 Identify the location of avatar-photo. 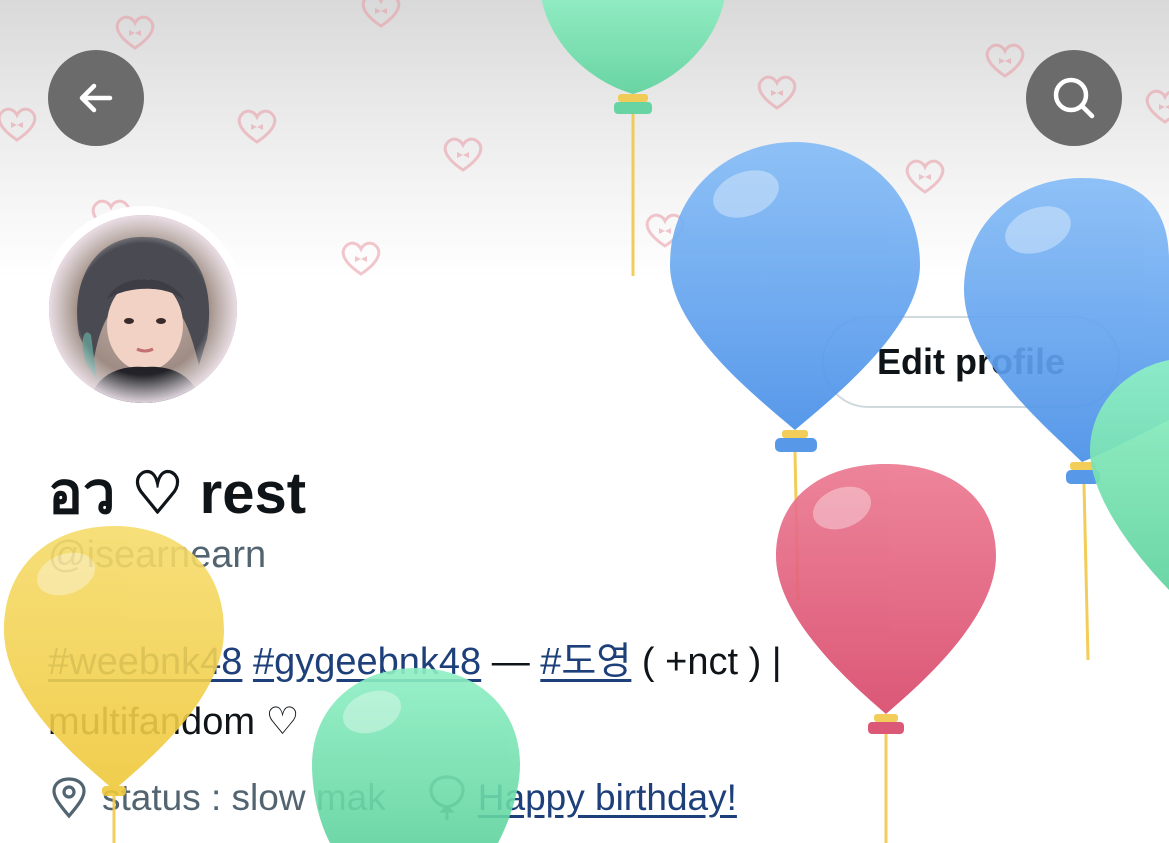
(143, 309).